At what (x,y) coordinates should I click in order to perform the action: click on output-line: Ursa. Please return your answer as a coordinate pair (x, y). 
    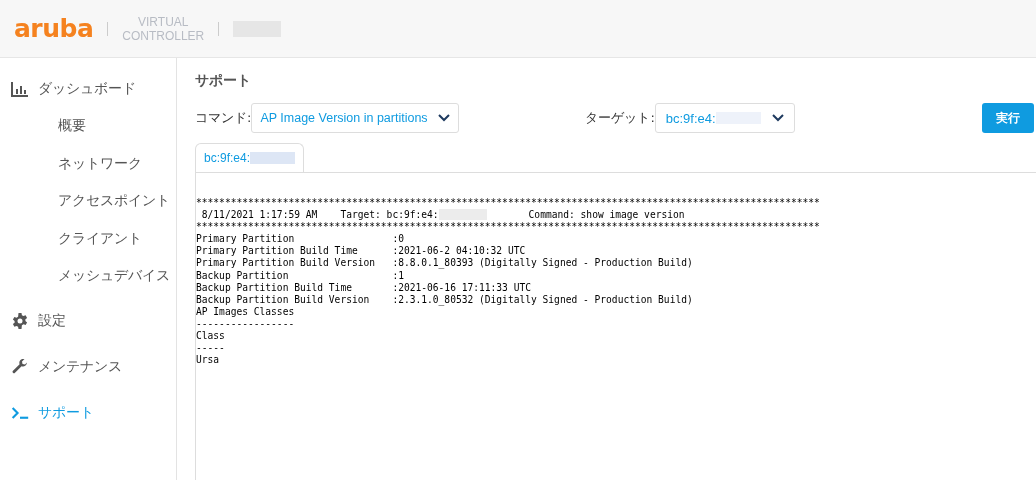
    Looking at the image, I should click on (208, 360).